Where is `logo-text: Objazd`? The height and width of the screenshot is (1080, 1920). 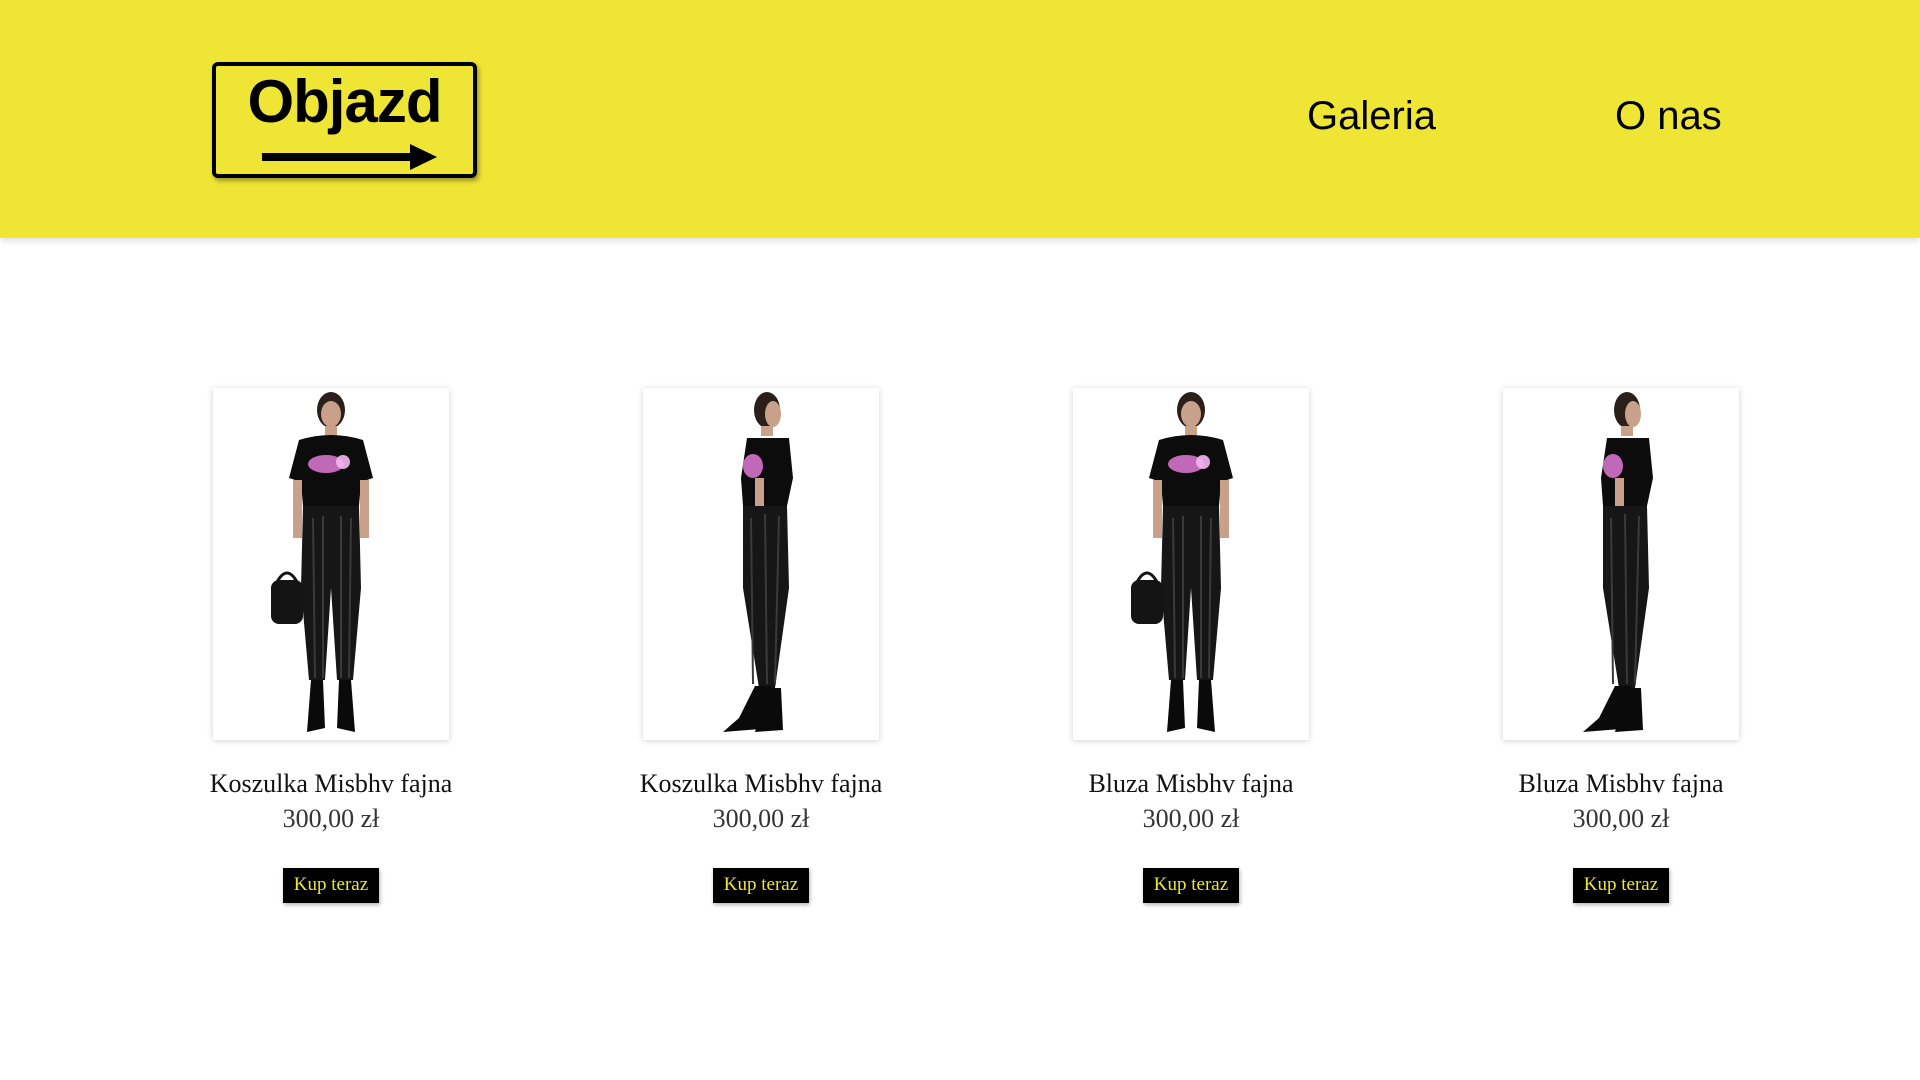 logo-text: Objazd is located at coordinates (344, 101).